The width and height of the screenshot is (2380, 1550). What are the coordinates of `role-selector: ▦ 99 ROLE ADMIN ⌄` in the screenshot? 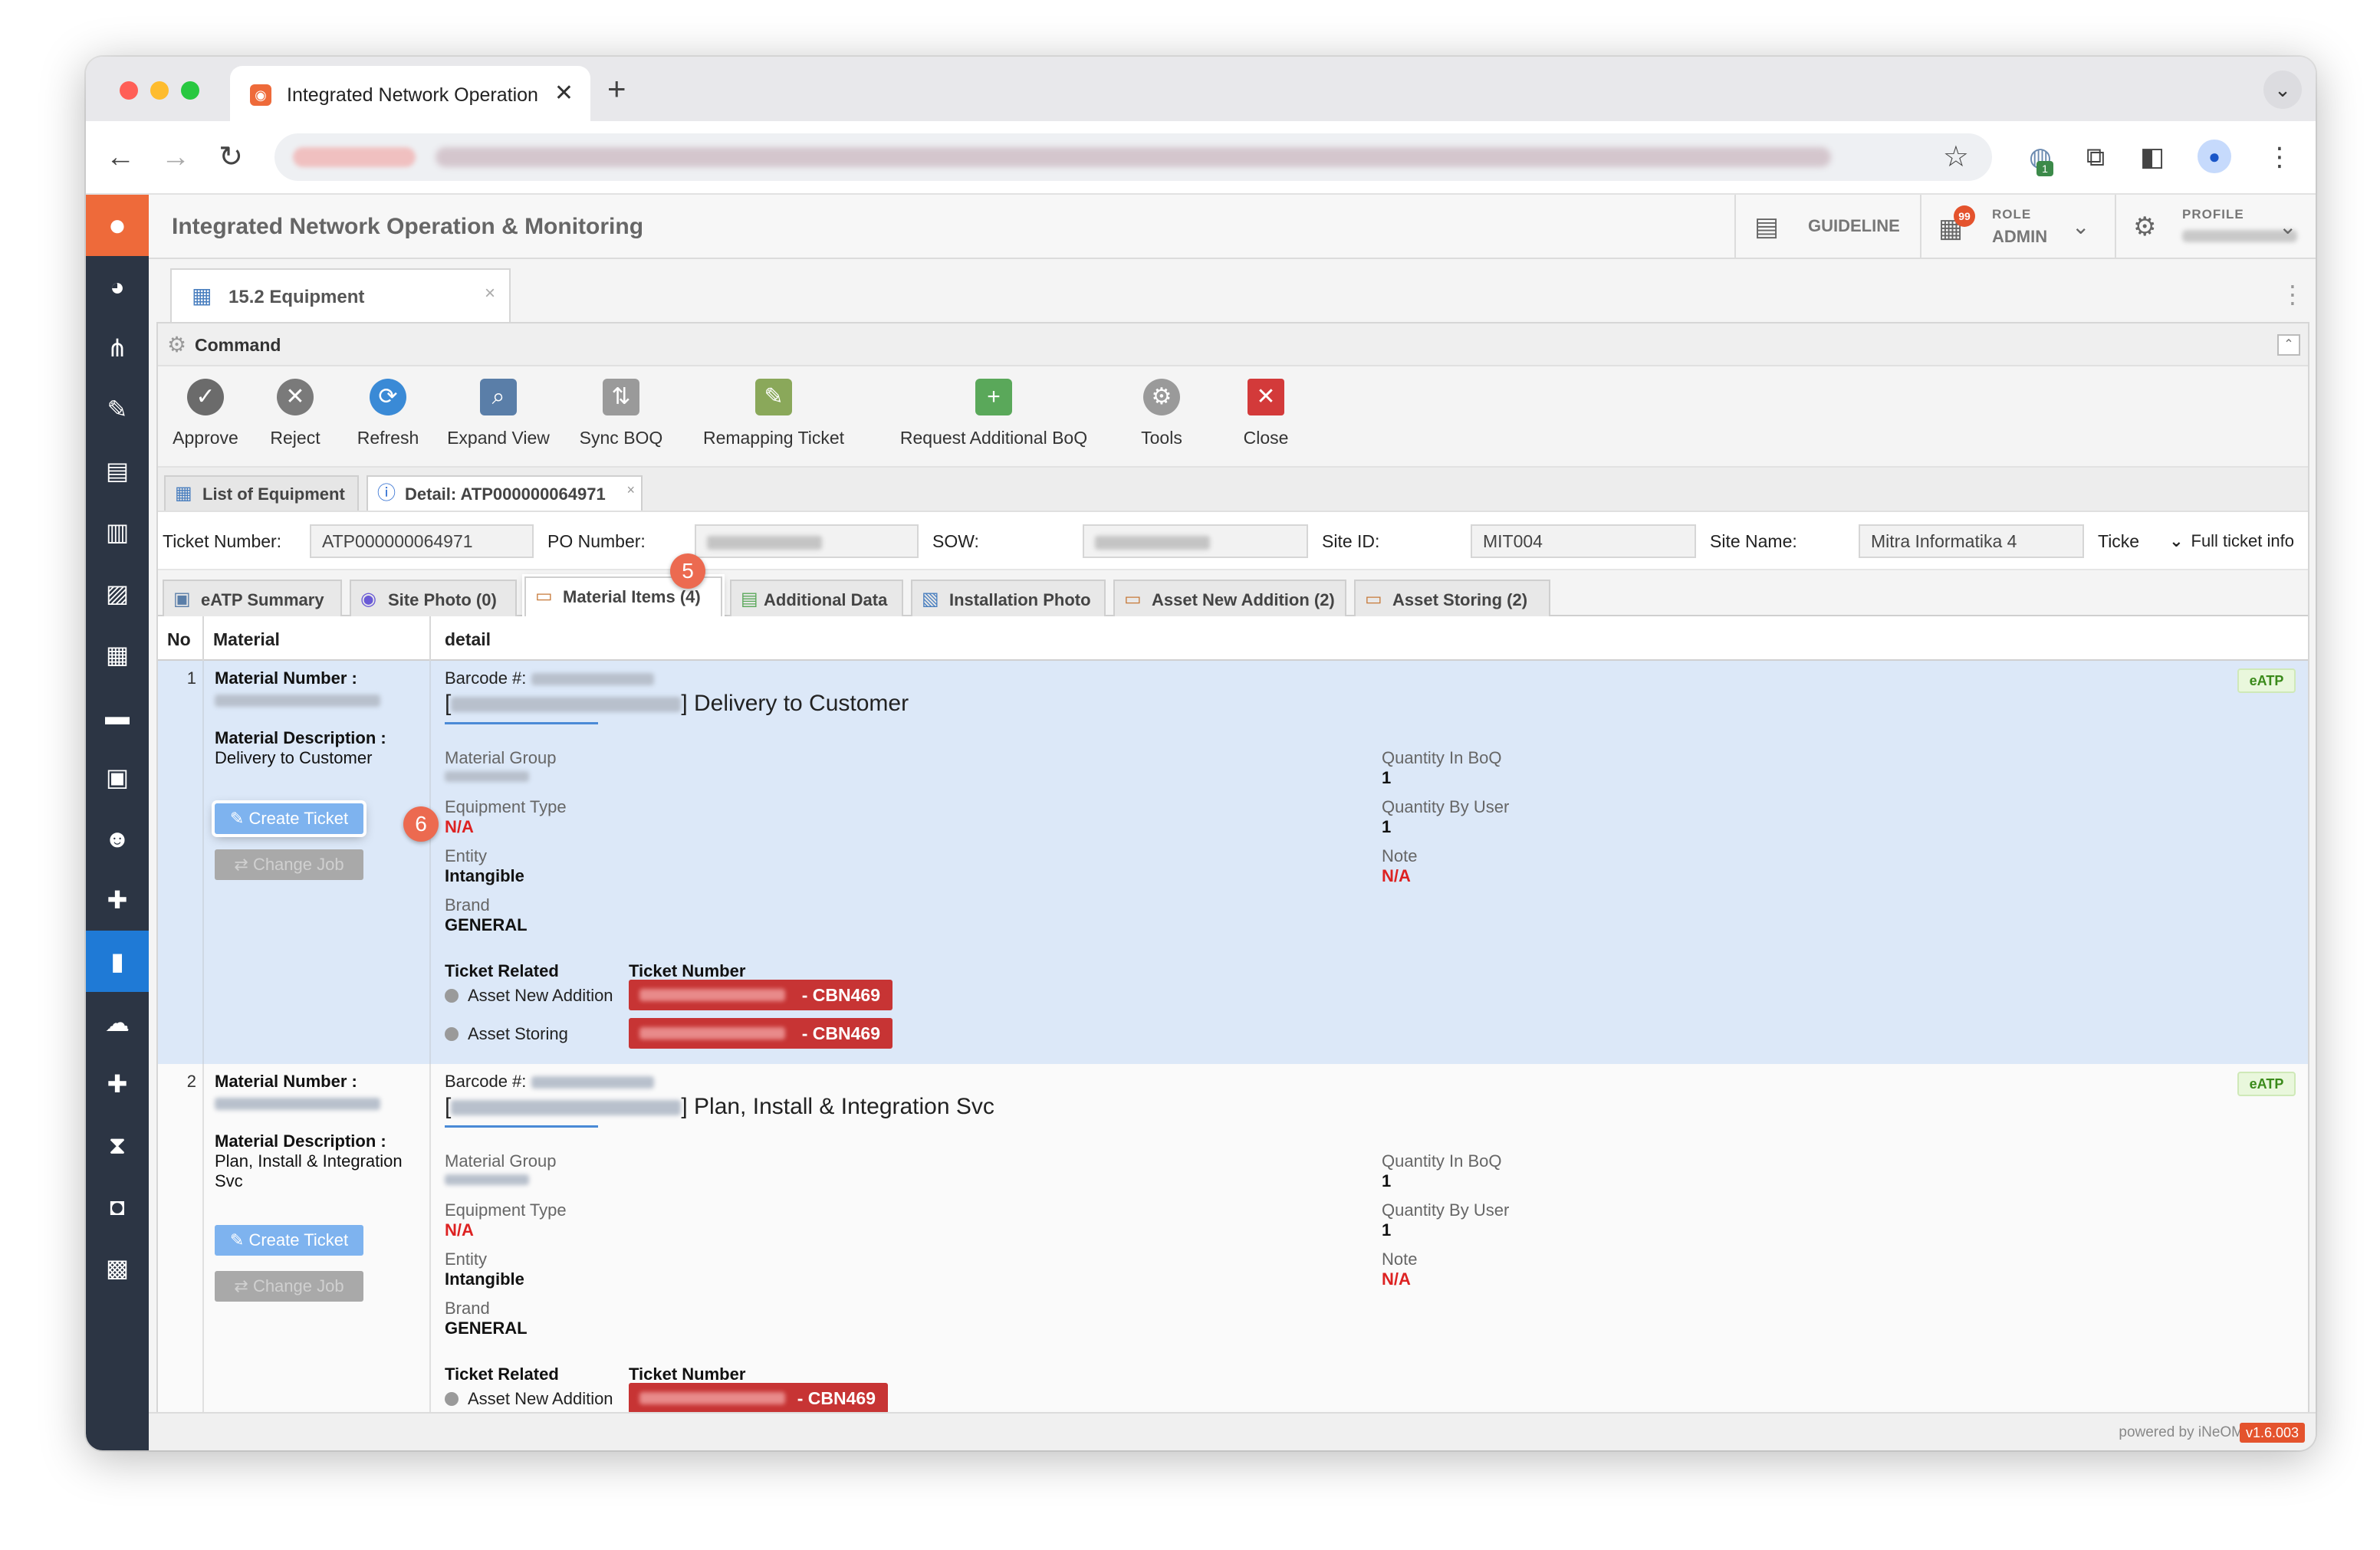 It's located at (2018, 226).